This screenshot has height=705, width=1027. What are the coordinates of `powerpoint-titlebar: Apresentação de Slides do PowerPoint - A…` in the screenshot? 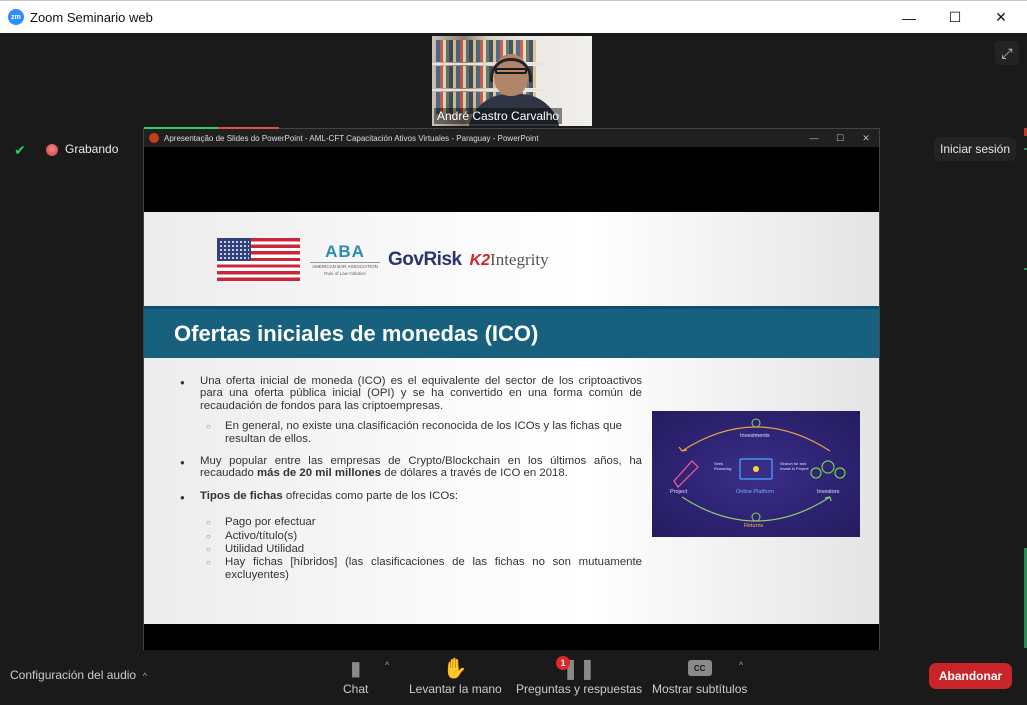 It's located at (511, 138).